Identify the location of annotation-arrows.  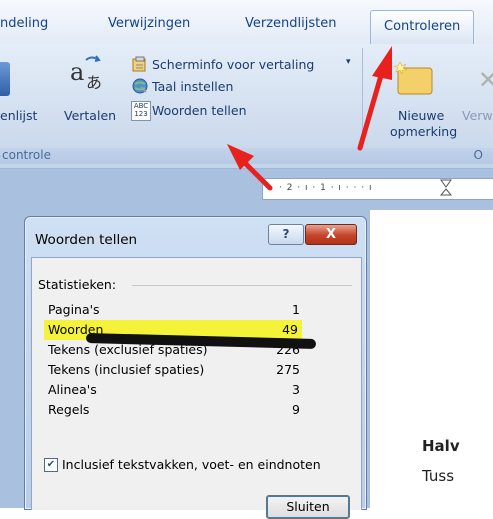
(309, 118).